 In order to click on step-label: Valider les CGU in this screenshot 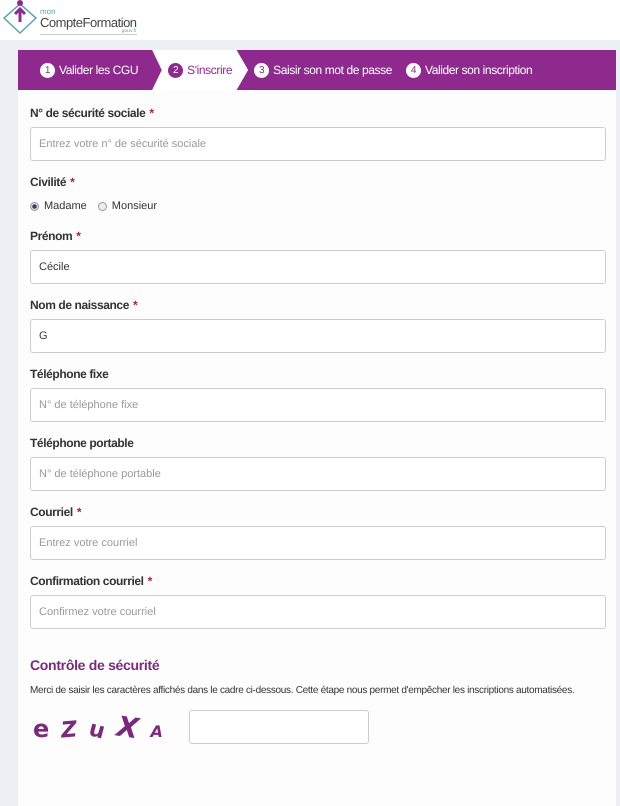, I will do `click(98, 70)`.